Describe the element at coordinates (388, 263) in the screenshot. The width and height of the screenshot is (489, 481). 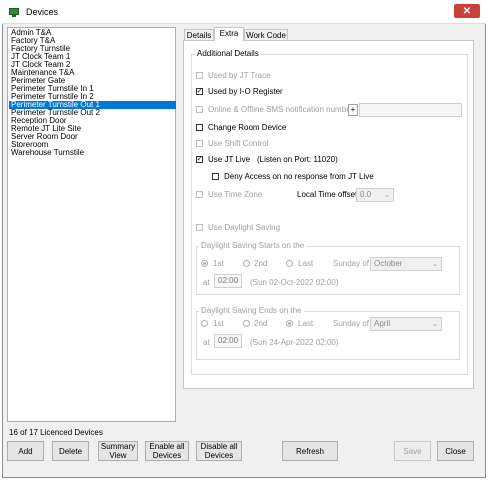
I see `dst-start-month-value: October` at that location.